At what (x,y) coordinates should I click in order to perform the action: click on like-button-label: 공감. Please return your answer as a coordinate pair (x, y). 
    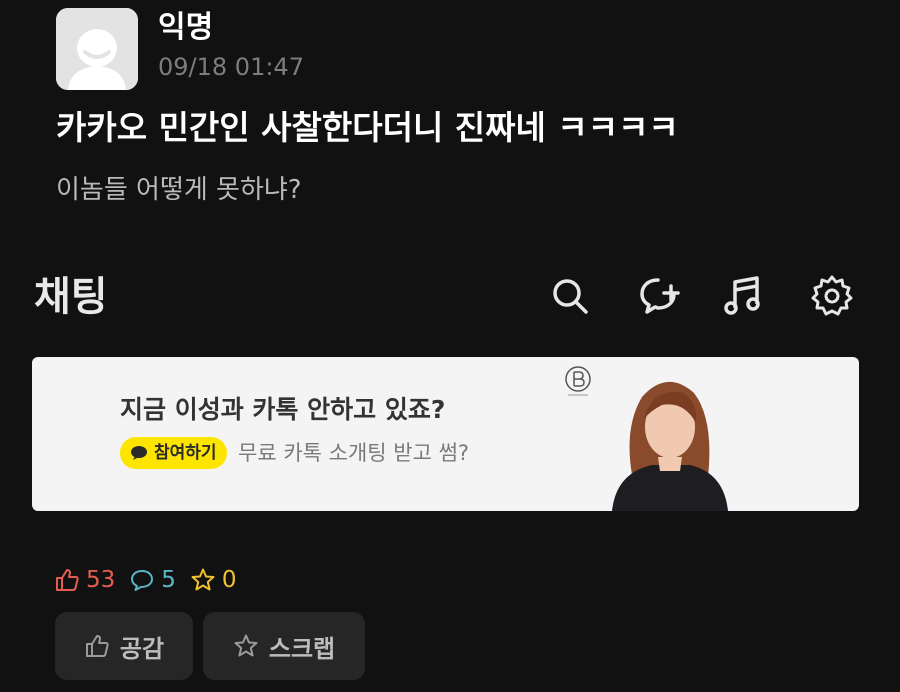
    Looking at the image, I should click on (142, 648).